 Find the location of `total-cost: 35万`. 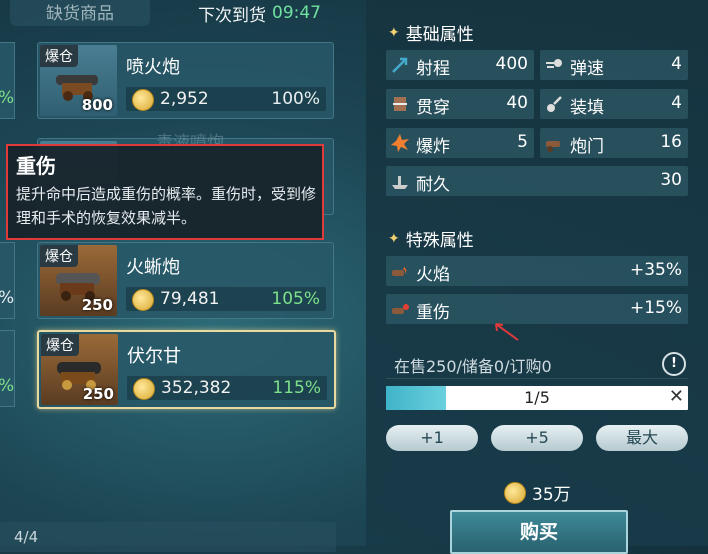

total-cost: 35万 is located at coordinates (537, 492).